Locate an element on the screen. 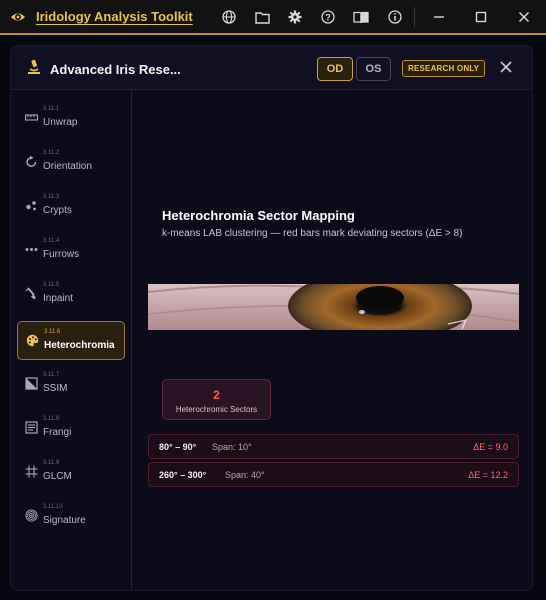  app-title: Iridology Analysis Toolkit is located at coordinates (114, 16).